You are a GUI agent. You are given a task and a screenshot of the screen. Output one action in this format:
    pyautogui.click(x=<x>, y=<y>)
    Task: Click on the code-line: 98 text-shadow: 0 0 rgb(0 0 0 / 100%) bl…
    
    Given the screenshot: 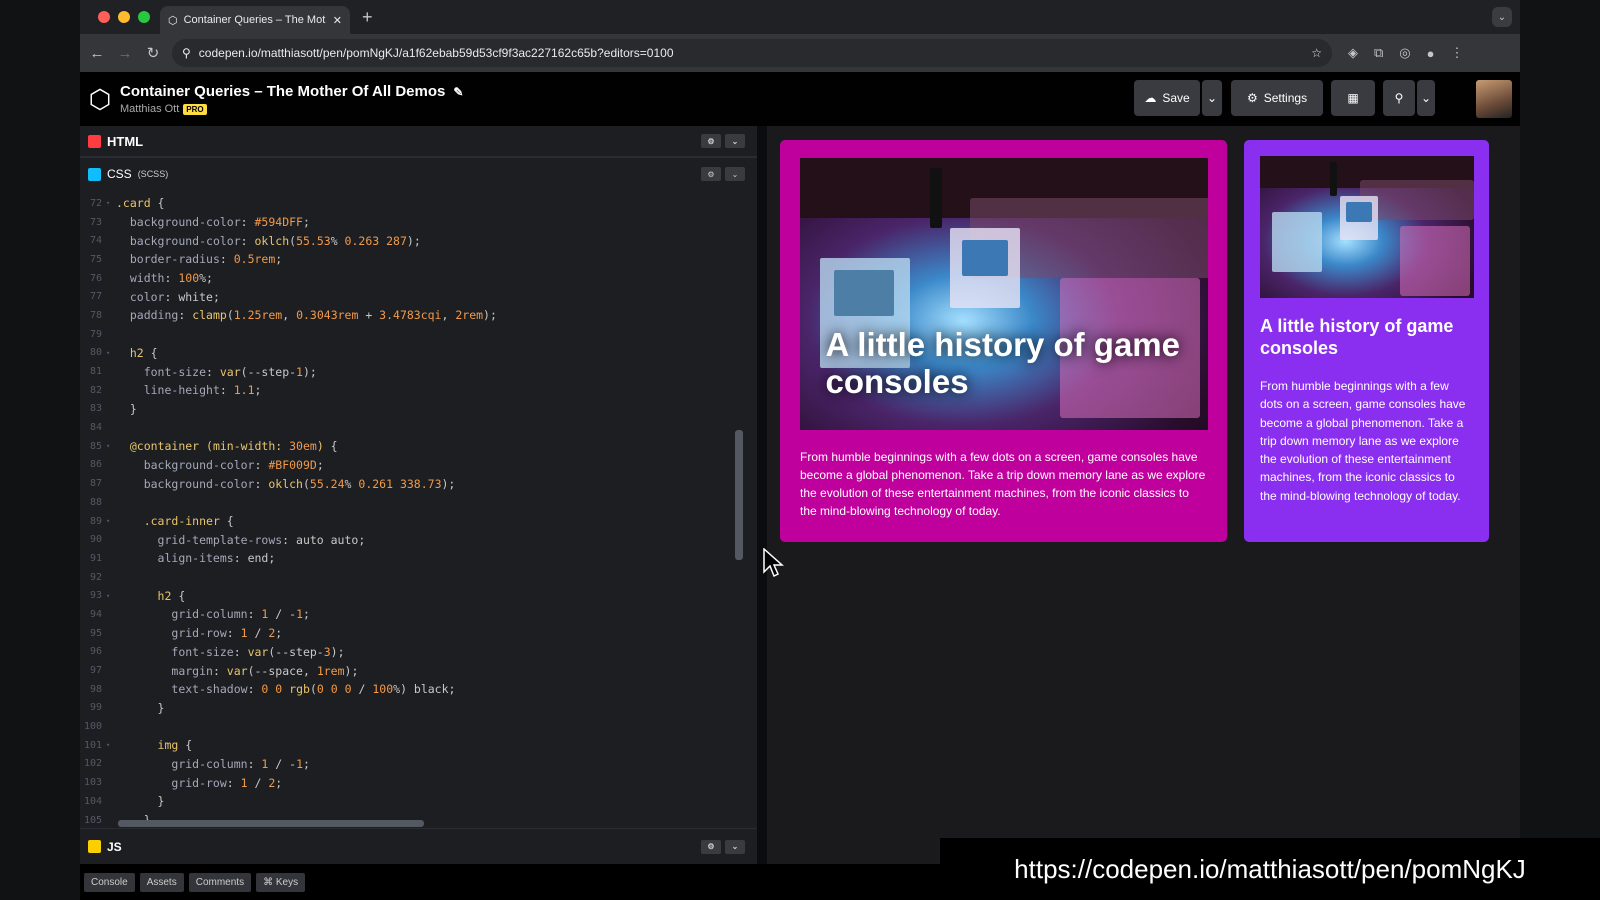 What is the action you would take?
    pyautogui.click(x=410, y=689)
    